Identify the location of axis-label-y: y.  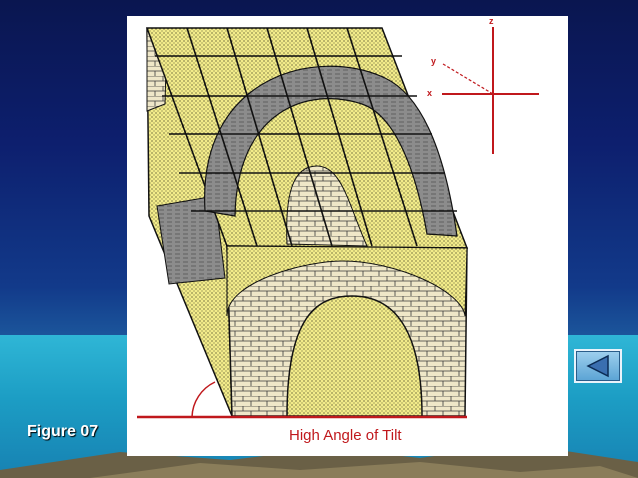
(434, 61).